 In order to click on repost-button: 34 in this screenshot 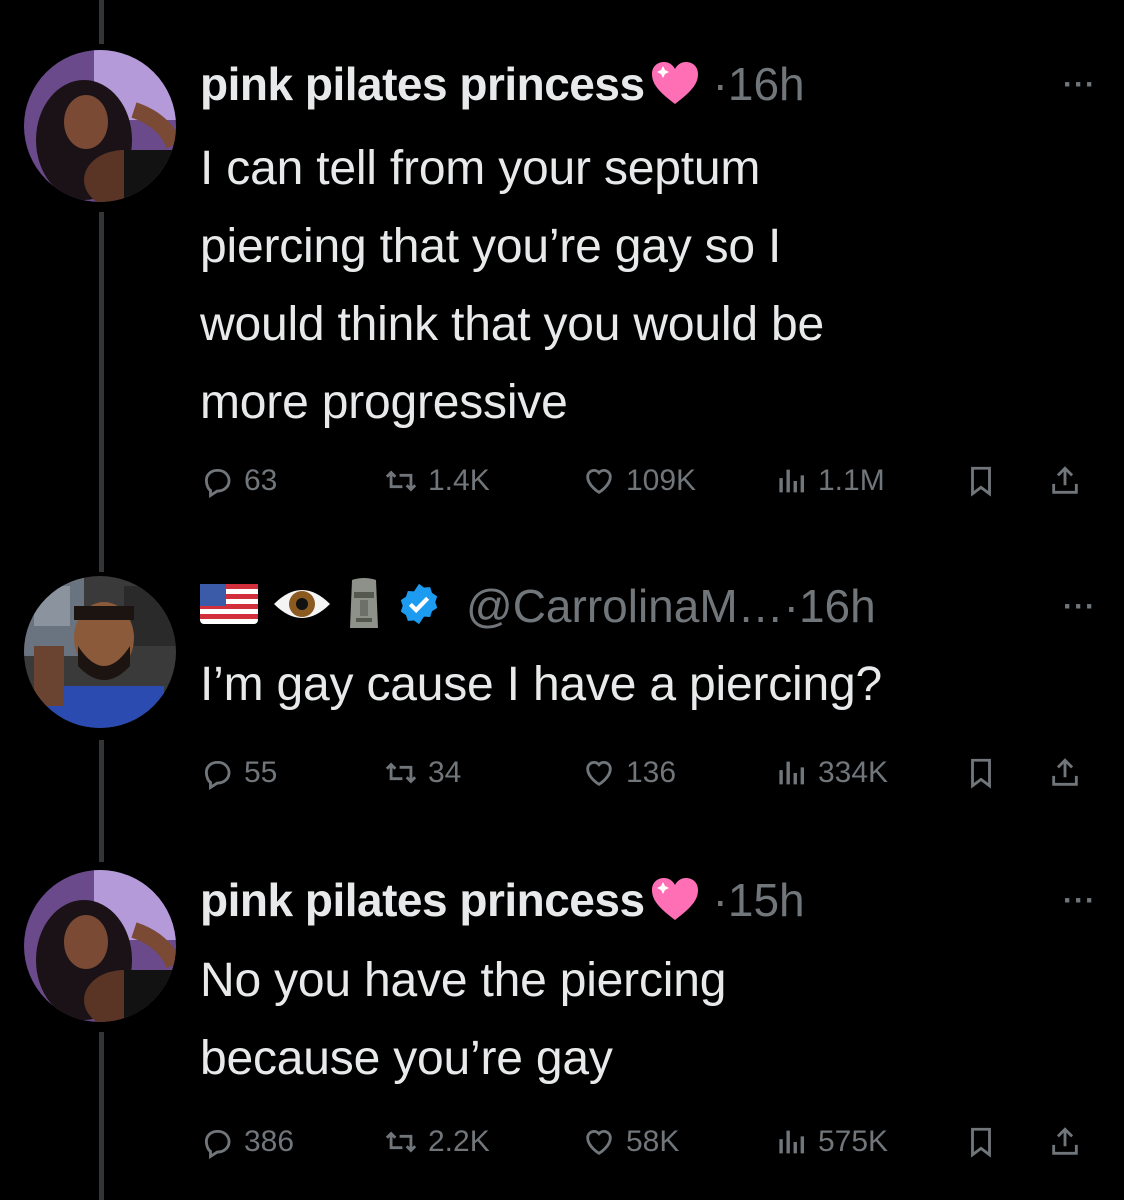, I will do `click(422, 773)`.